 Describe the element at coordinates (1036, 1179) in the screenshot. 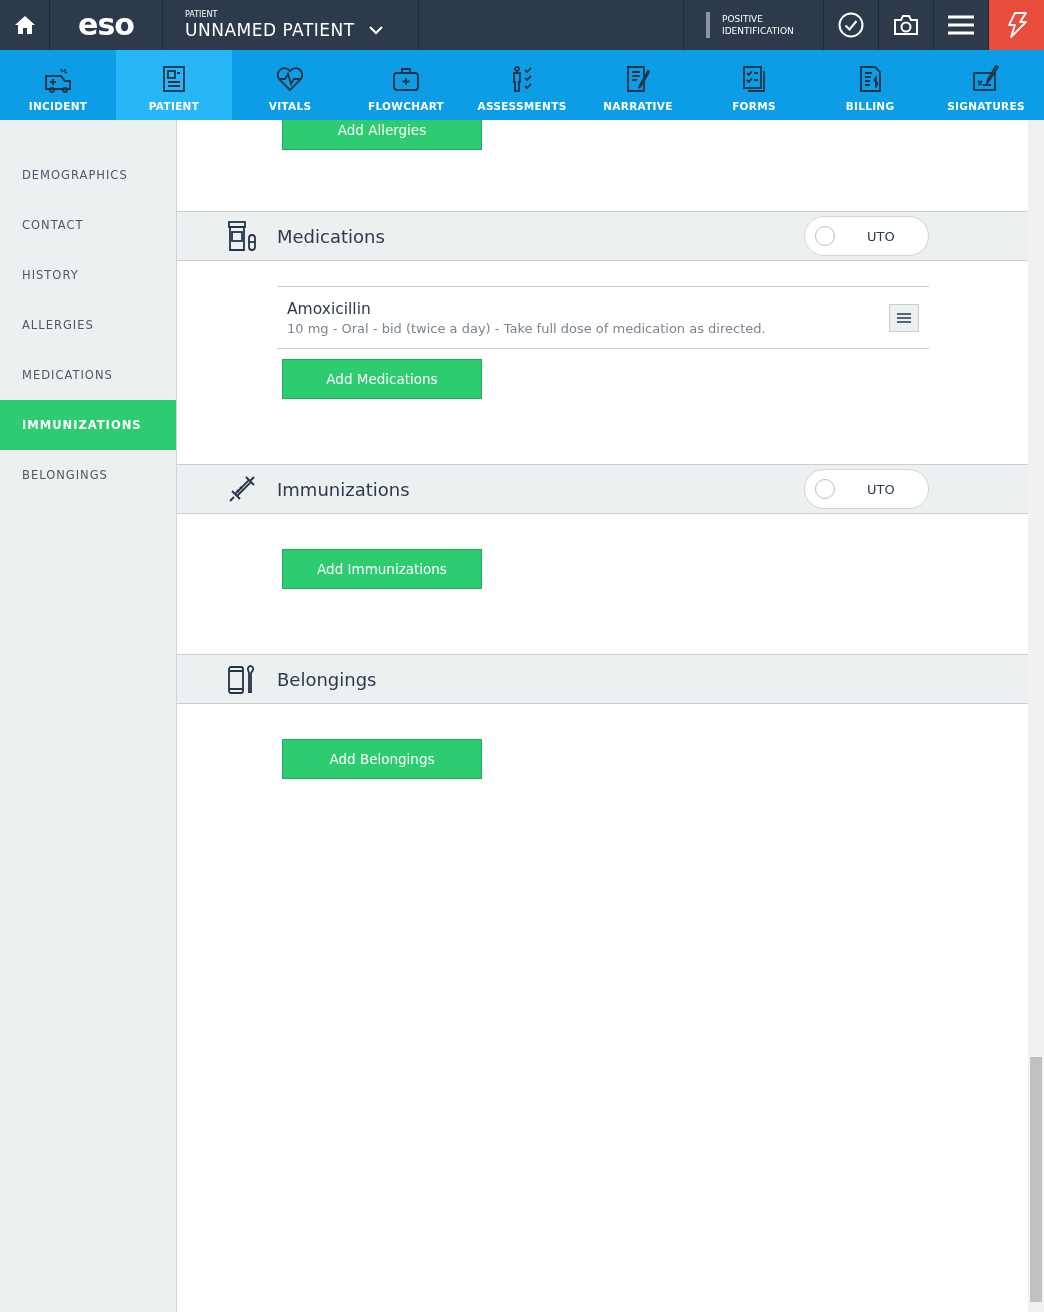

I see `scrollbar-thumb` at that location.